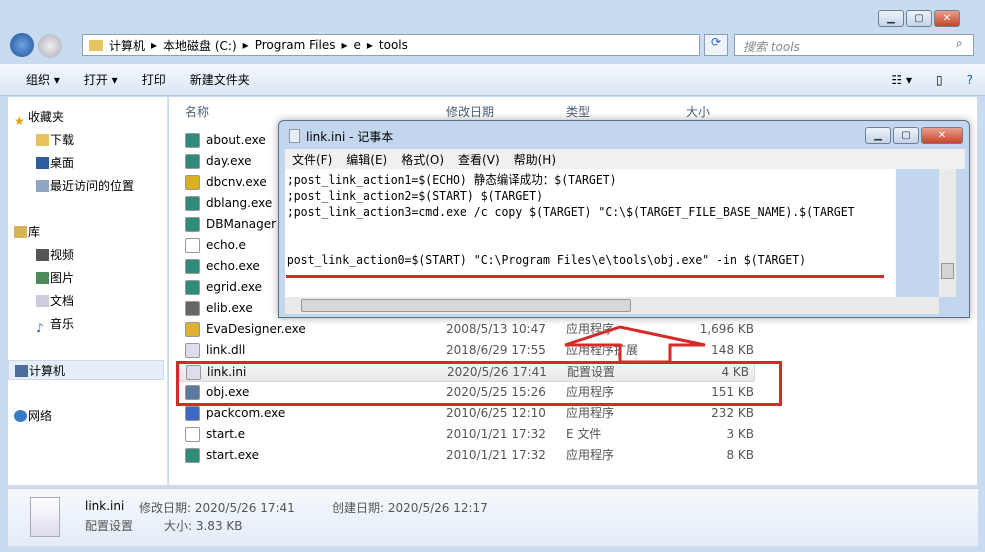 Image resolution: width=985 pixels, height=552 pixels. What do you see at coordinates (197, 111) in the screenshot?
I see `column-name: 名称` at bounding box center [197, 111].